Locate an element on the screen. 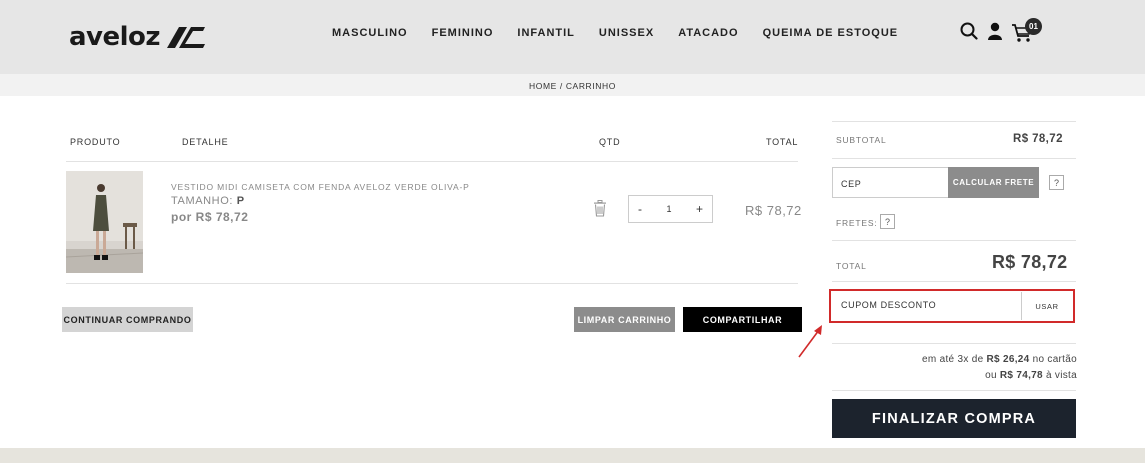 Image resolution: width=1145 pixels, height=463 pixels. fretes-label: FRETES: is located at coordinates (857, 223).